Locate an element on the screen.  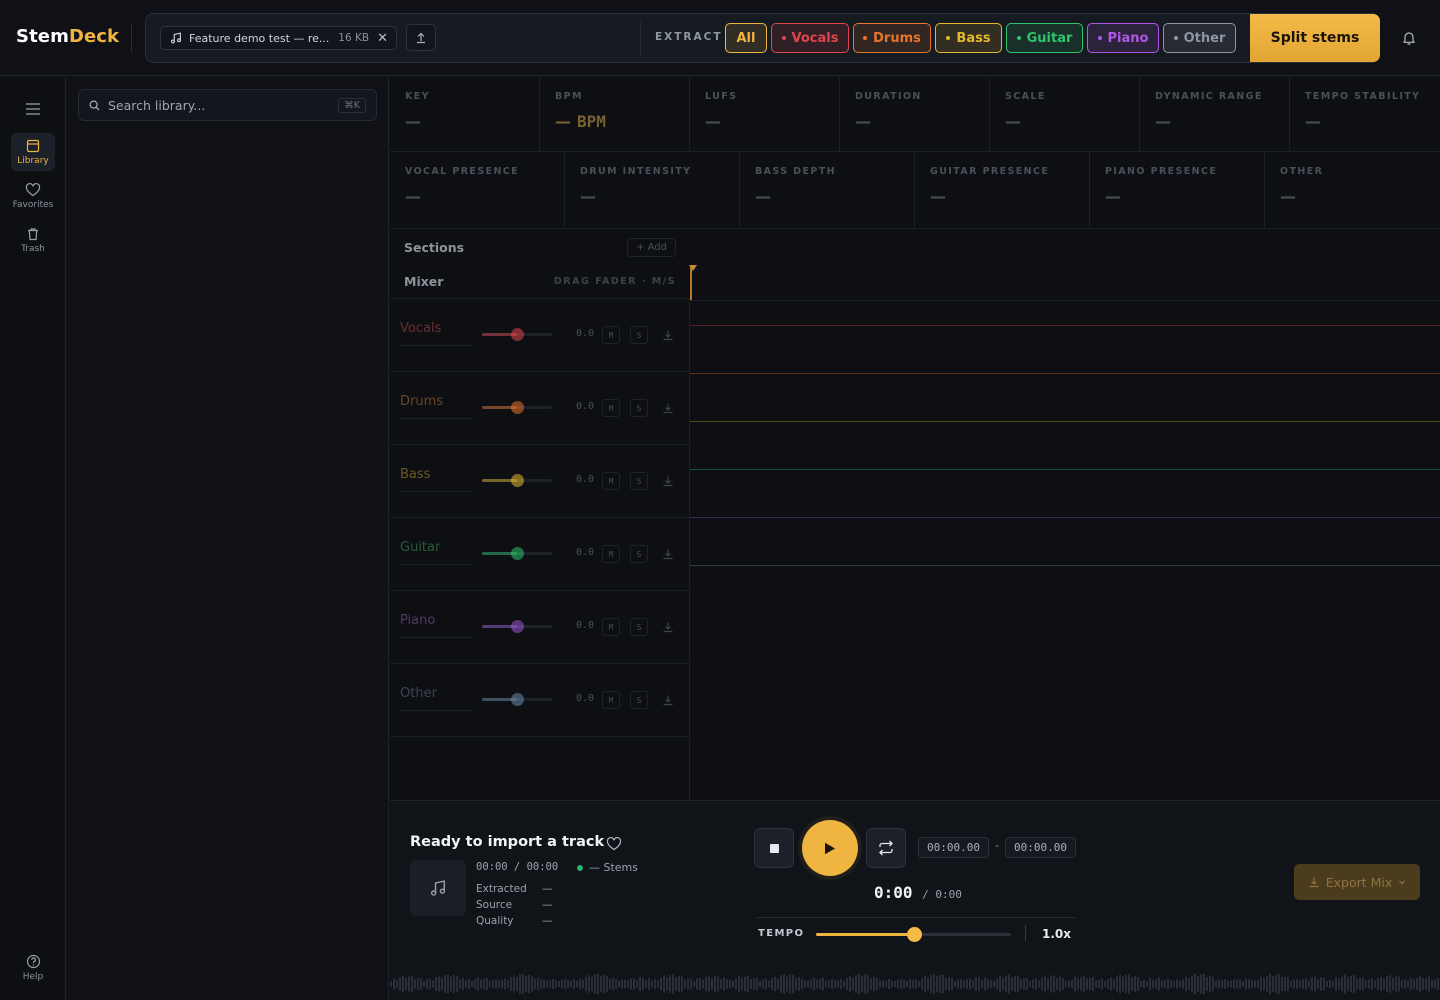
tempo-value-divider is located at coordinates (1025, 933).